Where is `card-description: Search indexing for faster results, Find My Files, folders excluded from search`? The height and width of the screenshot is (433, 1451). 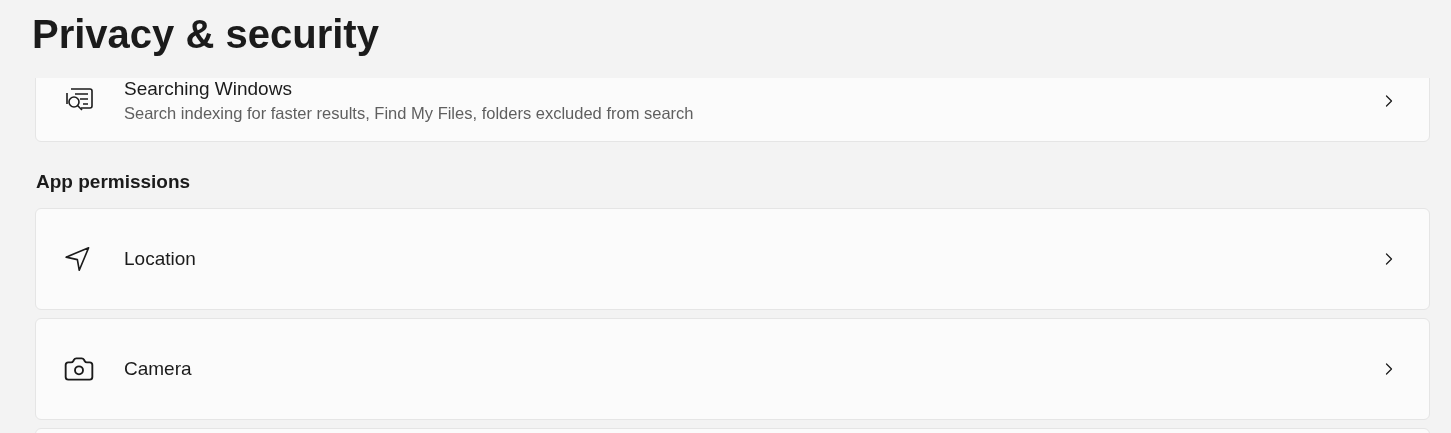
card-description: Search indexing for faster results, Find My Files, folders excluded from search is located at coordinates (409, 113).